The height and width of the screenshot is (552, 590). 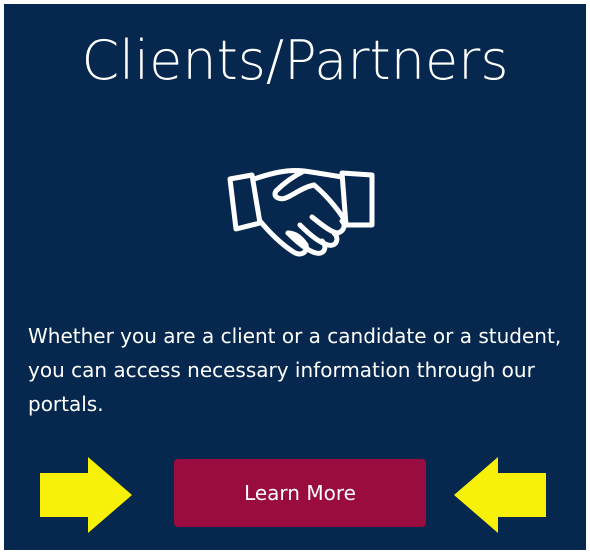 I want to click on card-title: Clients/Partners, so click(x=295, y=60).